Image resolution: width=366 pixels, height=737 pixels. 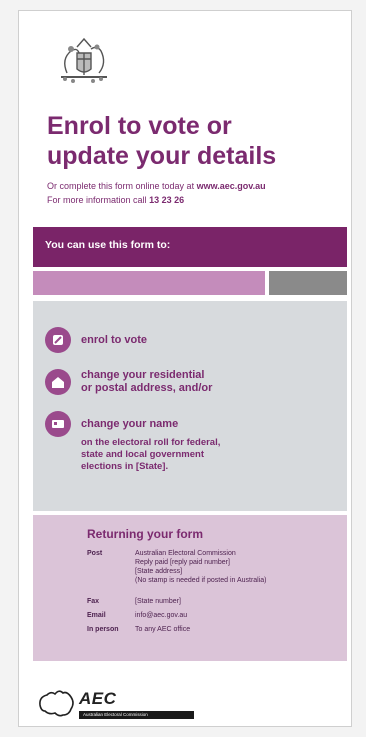 I want to click on option-label: change your name, so click(x=130, y=423).